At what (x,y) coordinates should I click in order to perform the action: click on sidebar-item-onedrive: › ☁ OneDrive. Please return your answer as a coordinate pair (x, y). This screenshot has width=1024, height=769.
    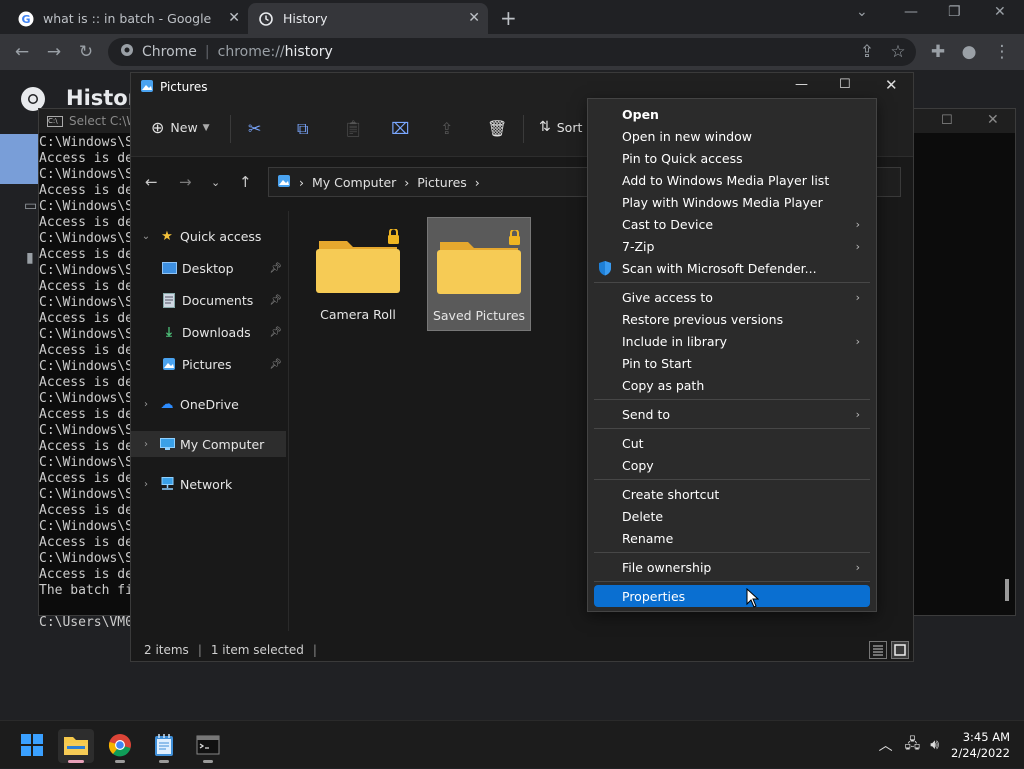
    Looking at the image, I should click on (208, 404).